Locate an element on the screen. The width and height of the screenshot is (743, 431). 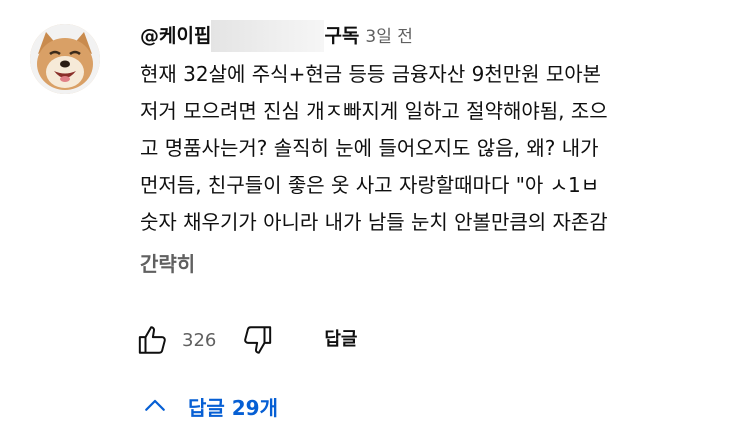
comment-line: 고 명품사는거? 솔직히 눈에 들어오지도 않음, 왜? 내가 is located at coordinates (369, 148).